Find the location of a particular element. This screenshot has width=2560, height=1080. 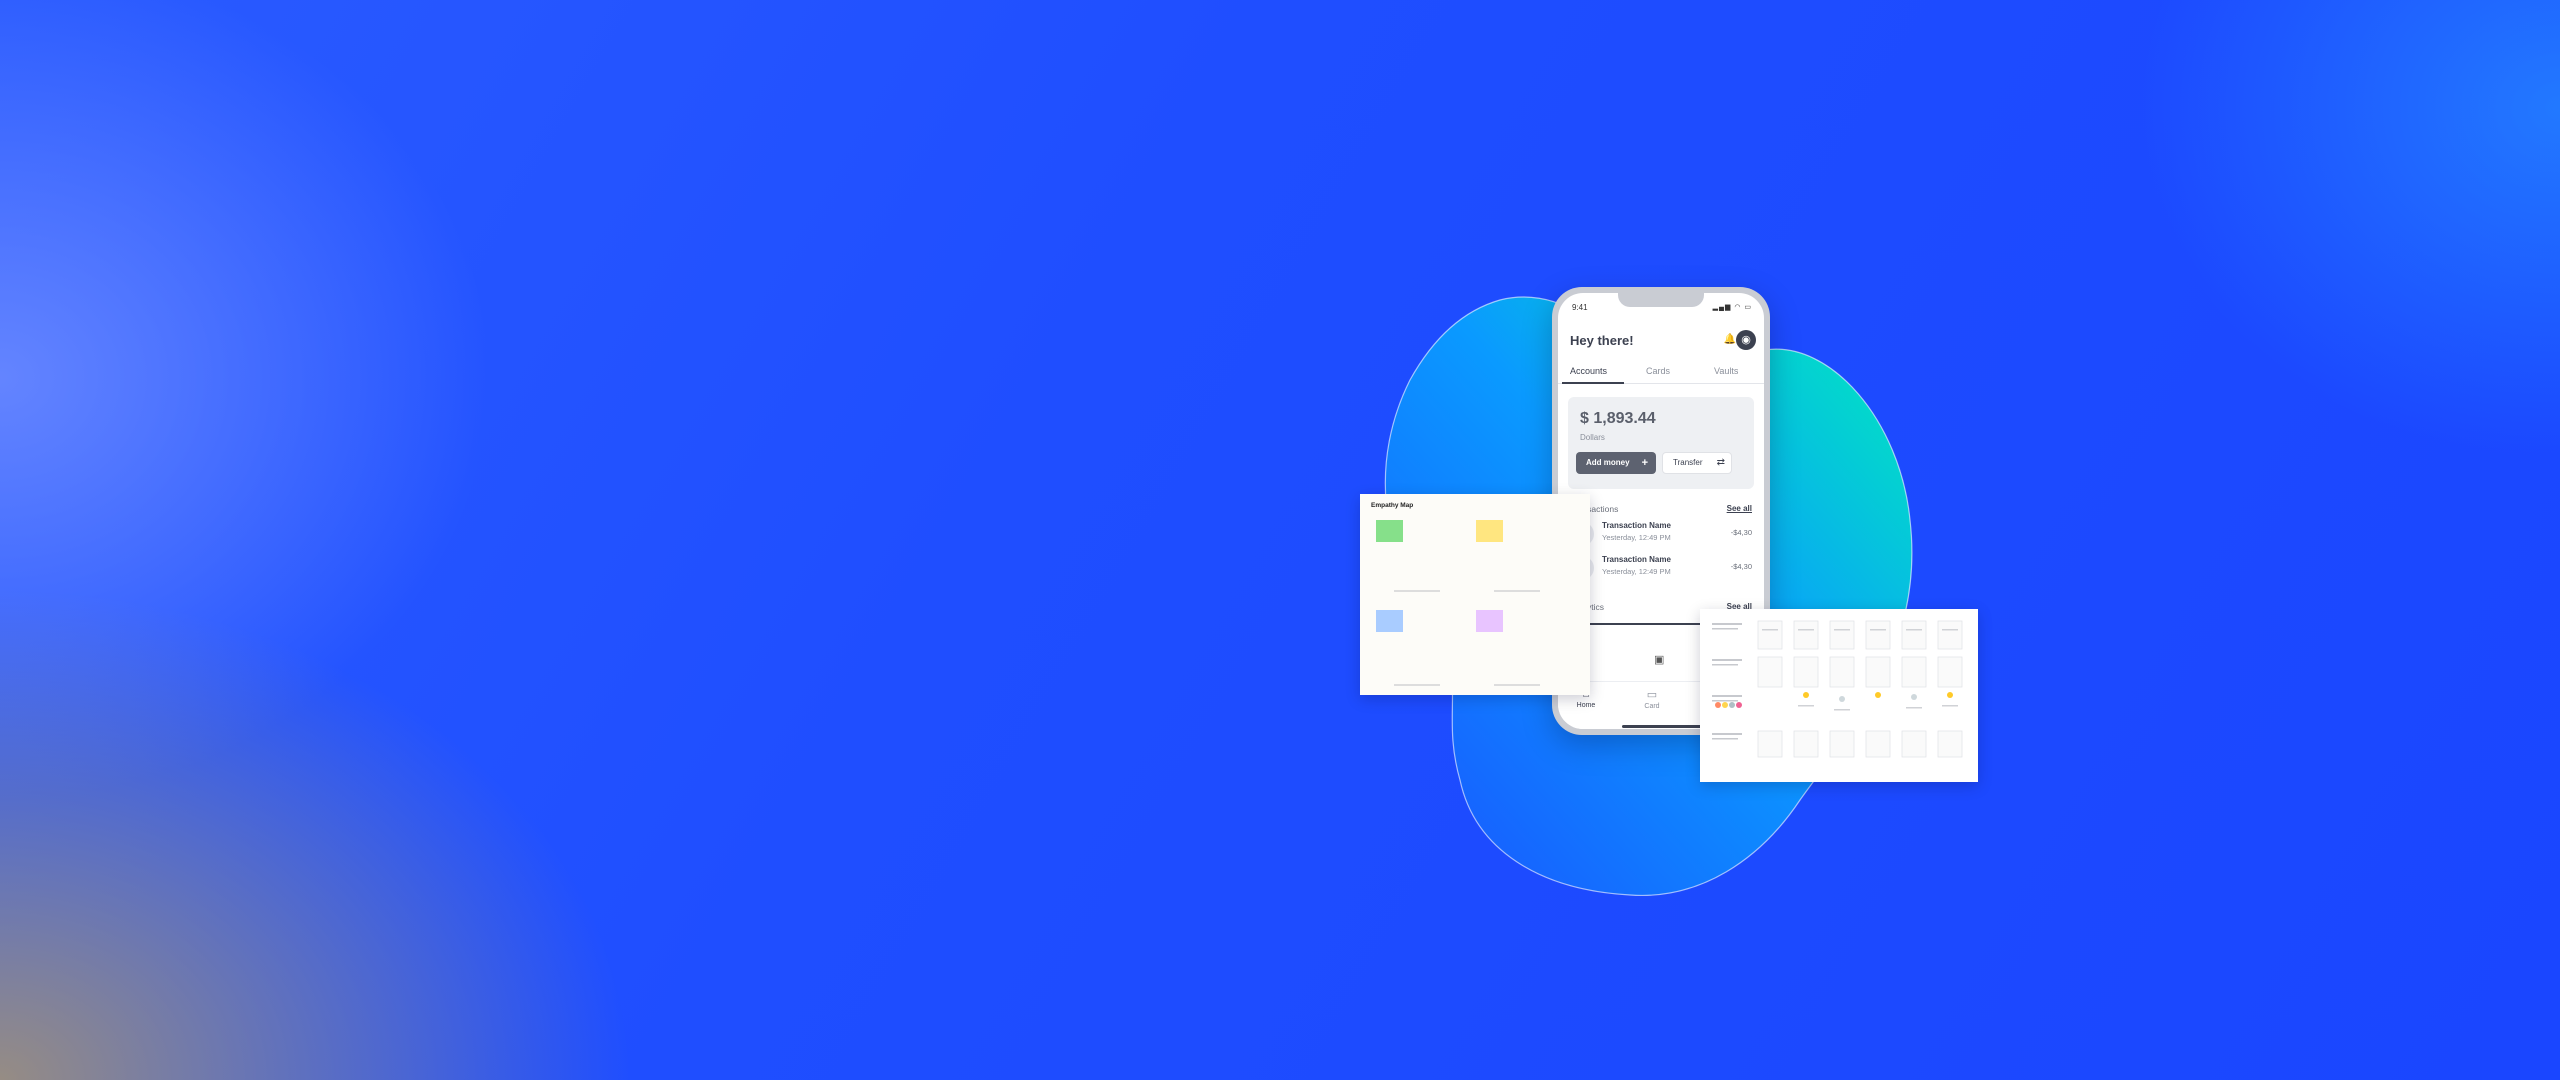

balance-amount: $ 1,893.44 is located at coordinates (1618, 418).